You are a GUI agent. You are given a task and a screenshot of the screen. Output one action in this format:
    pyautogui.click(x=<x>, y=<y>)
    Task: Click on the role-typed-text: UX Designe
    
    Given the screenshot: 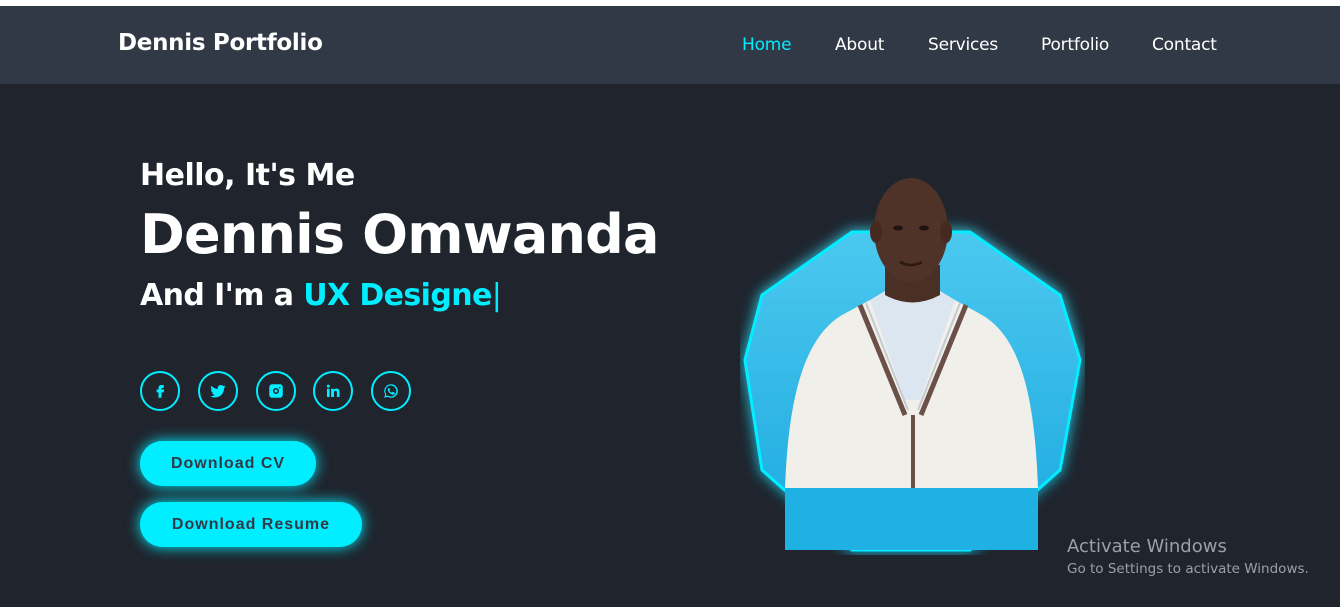 What is the action you would take?
    pyautogui.click(x=397, y=295)
    